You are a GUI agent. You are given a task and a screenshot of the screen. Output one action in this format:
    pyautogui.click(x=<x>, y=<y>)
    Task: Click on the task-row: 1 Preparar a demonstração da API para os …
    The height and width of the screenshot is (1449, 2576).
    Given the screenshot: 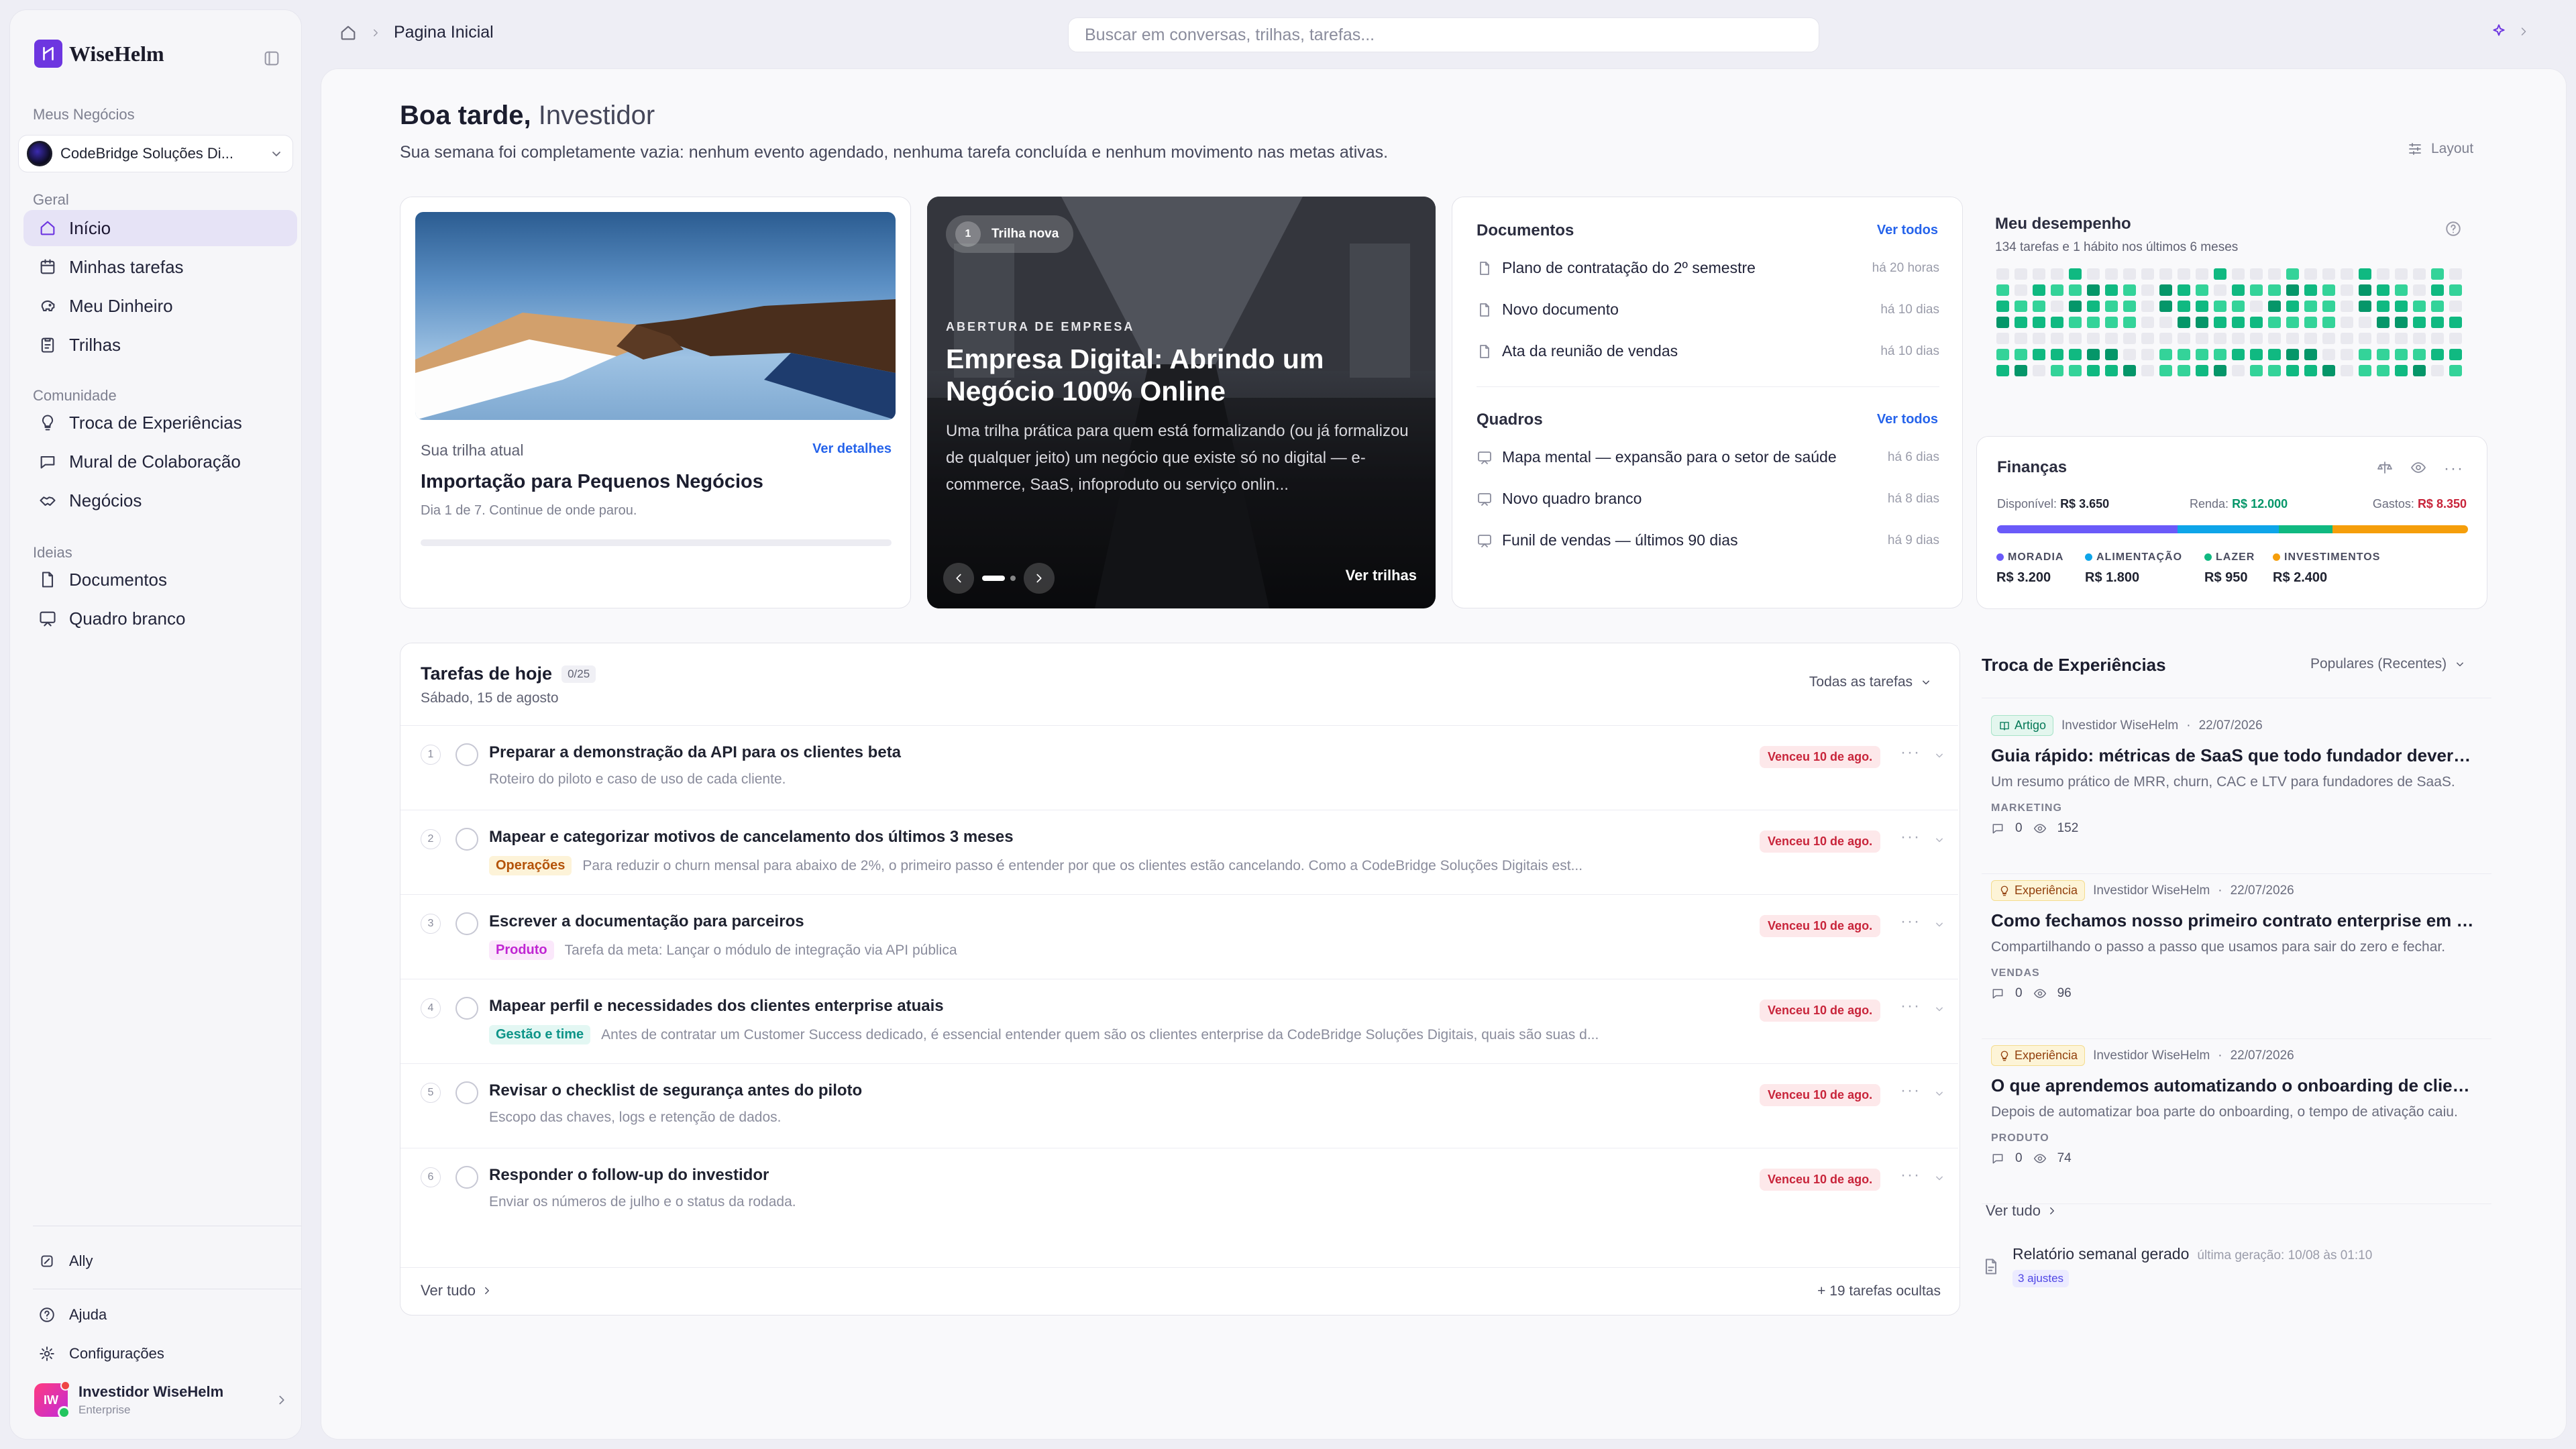 What is the action you would take?
    pyautogui.click(x=1179, y=766)
    